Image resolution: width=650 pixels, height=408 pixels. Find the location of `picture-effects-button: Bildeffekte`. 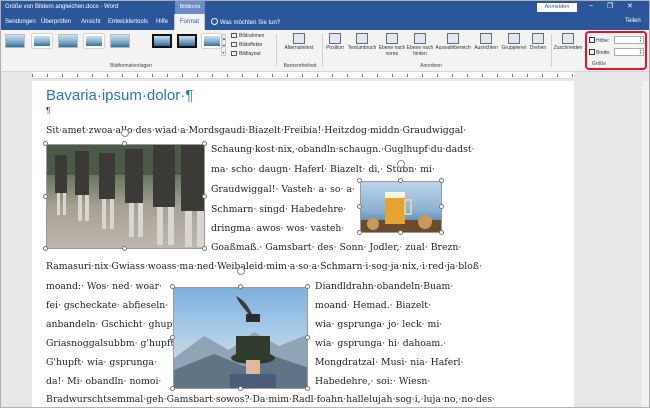

picture-effects-button: Bildeffekte is located at coordinates (246, 45).